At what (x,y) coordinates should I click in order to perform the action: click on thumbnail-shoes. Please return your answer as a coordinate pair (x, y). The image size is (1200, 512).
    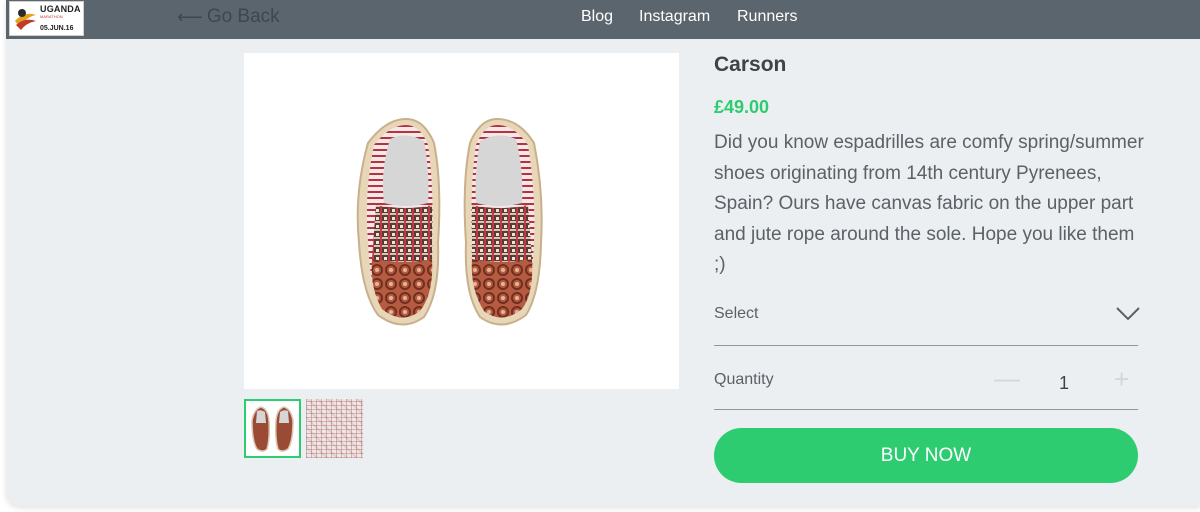
    Looking at the image, I should click on (272, 428).